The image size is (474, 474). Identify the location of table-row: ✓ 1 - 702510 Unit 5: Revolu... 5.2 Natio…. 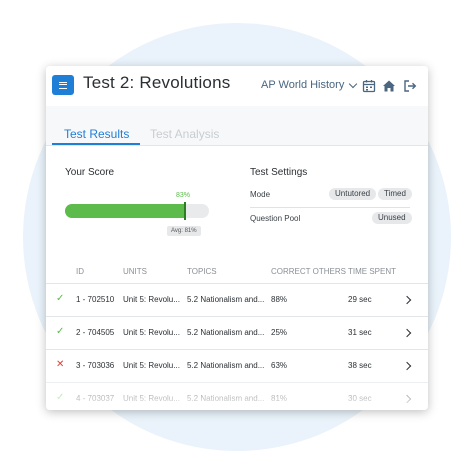
(237, 300).